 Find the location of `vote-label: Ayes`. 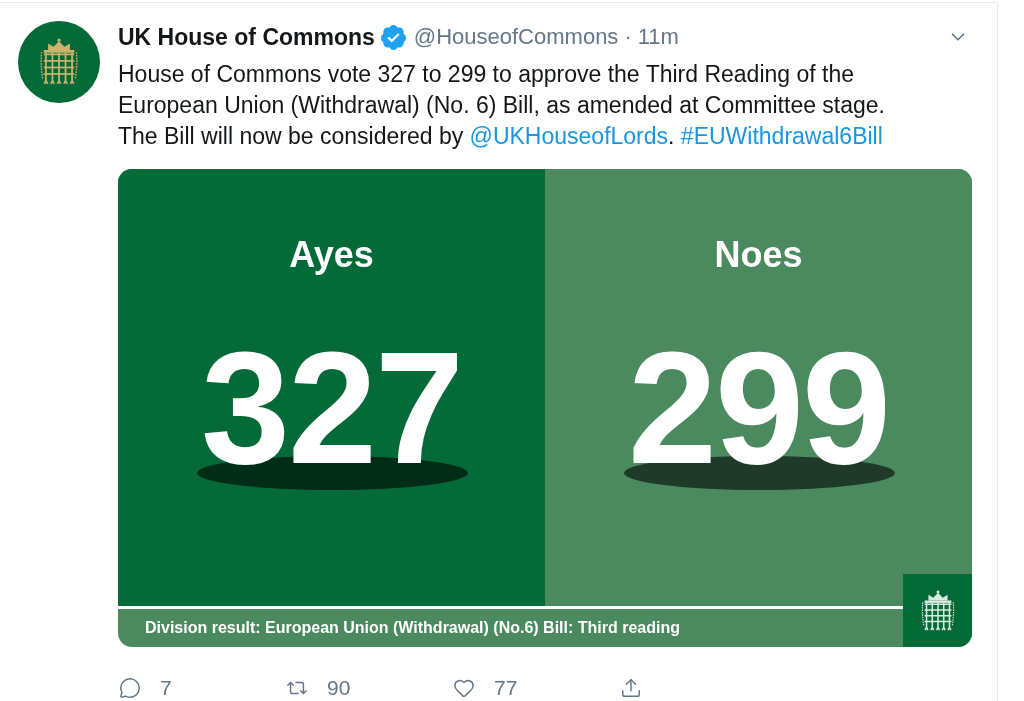

vote-label: Ayes is located at coordinates (331, 255).